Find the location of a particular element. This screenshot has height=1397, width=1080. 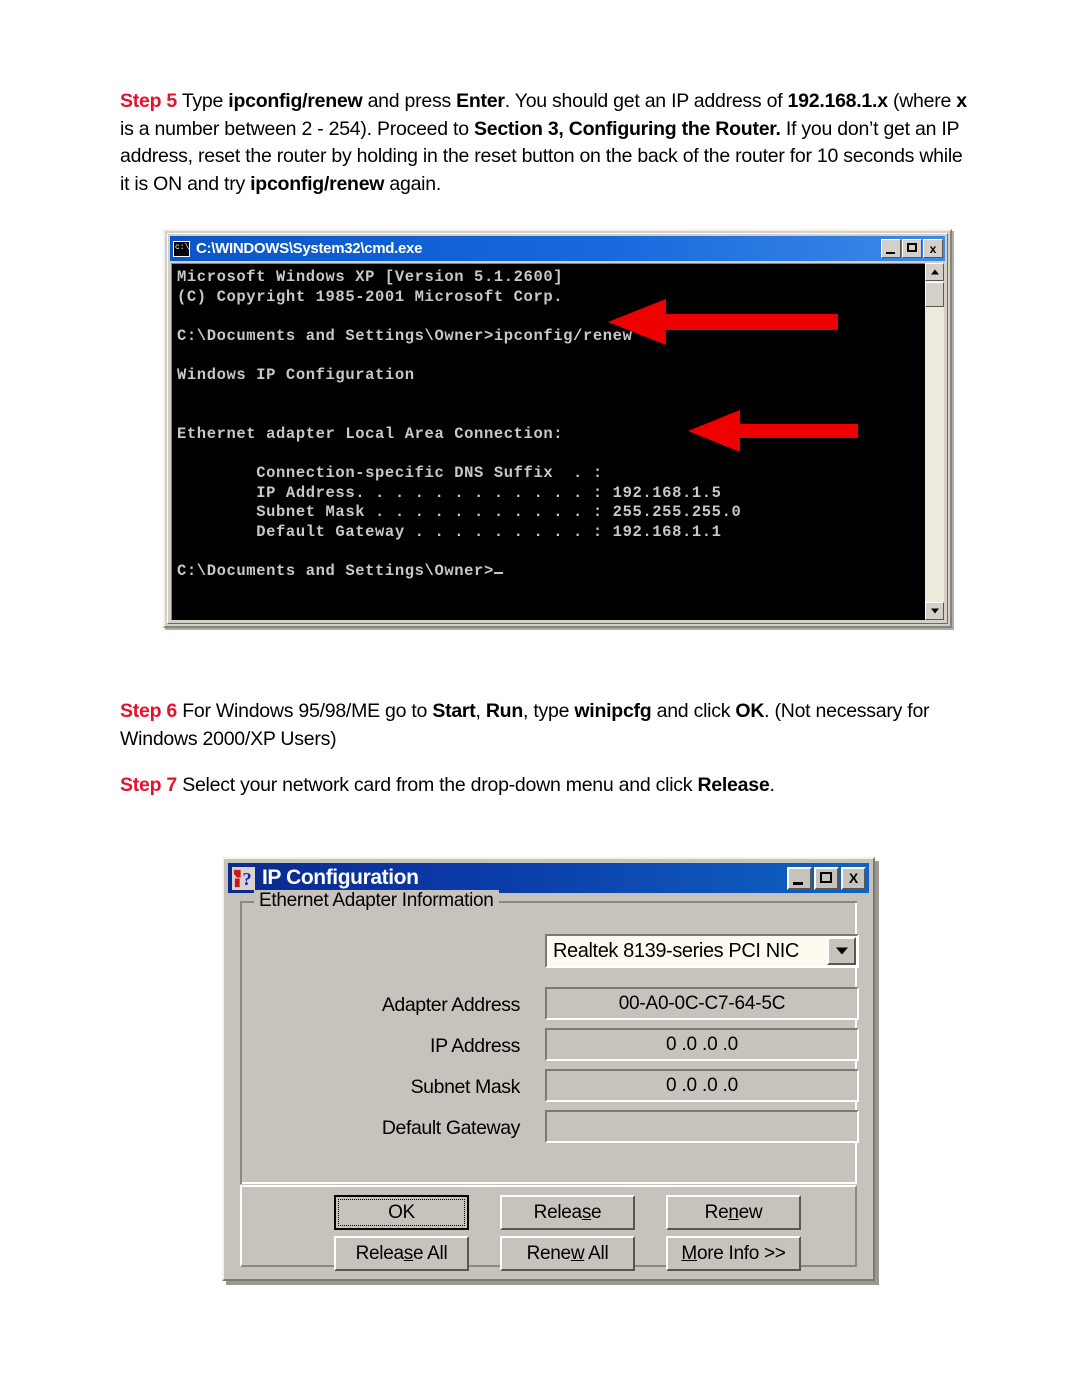

close-button: x is located at coordinates (933, 248).